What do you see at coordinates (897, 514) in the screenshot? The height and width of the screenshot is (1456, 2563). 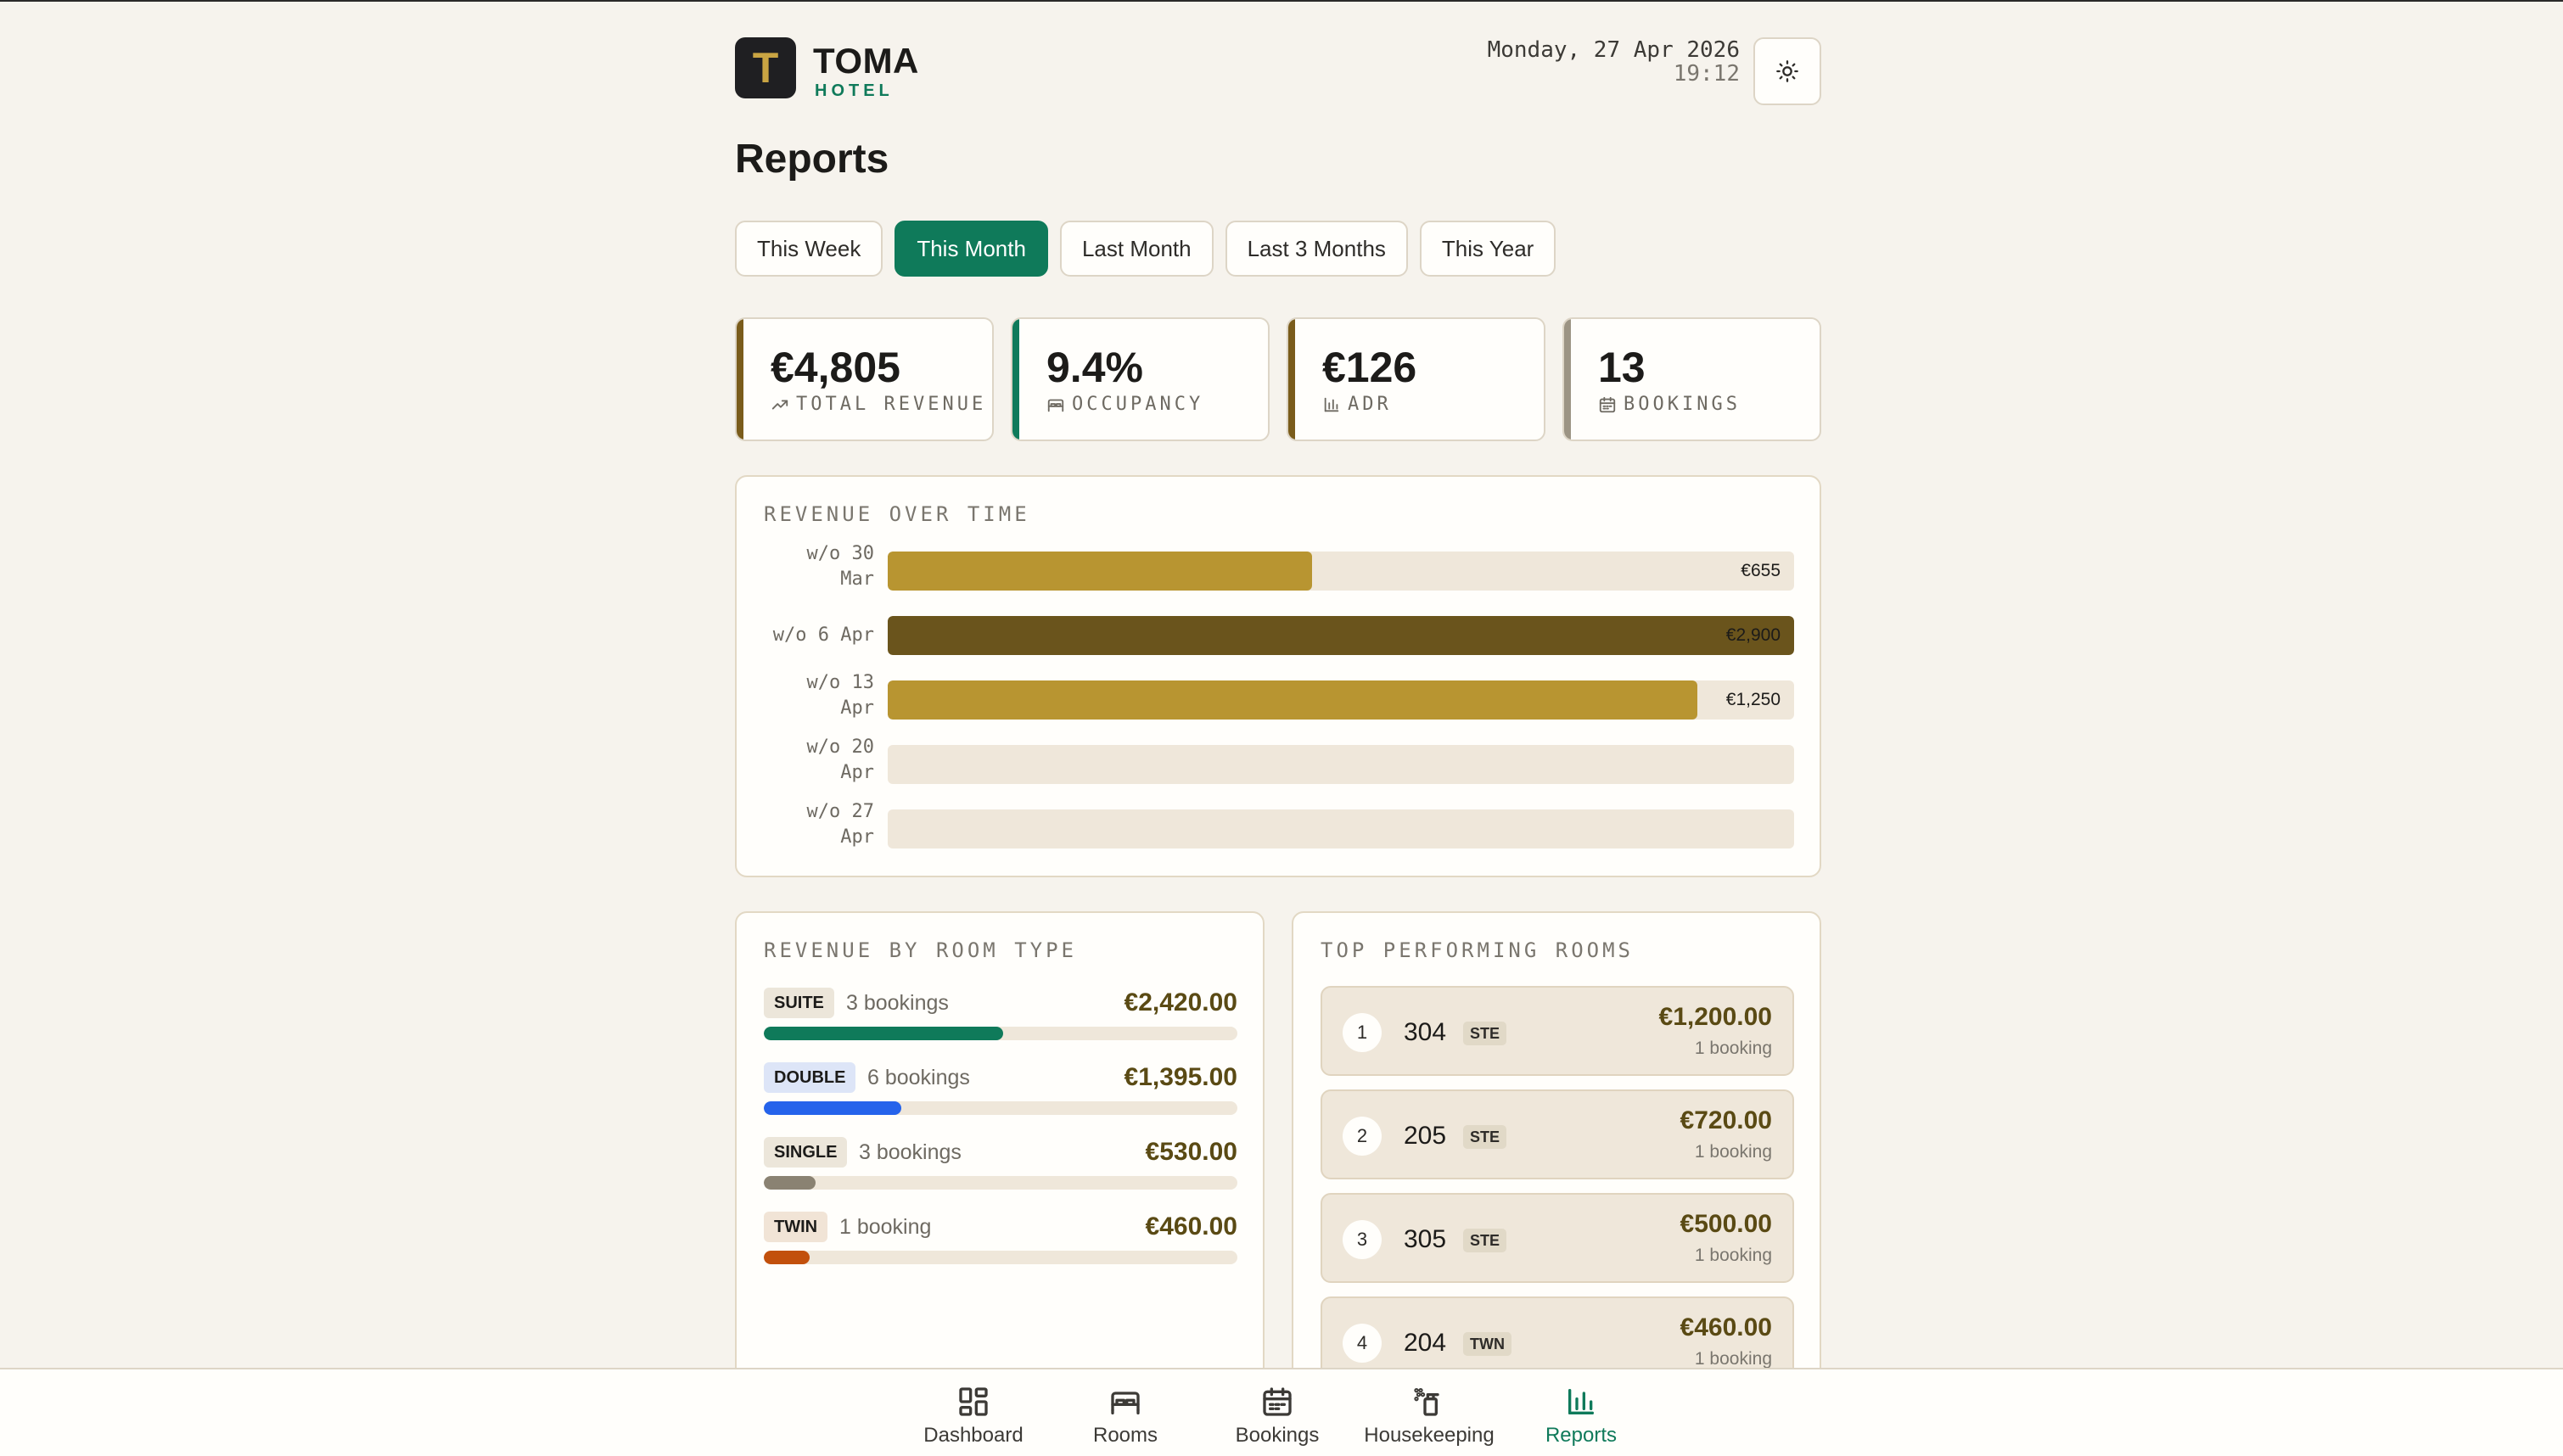 I see `revenue-over-time-title: REVENUE OVER TIME` at bounding box center [897, 514].